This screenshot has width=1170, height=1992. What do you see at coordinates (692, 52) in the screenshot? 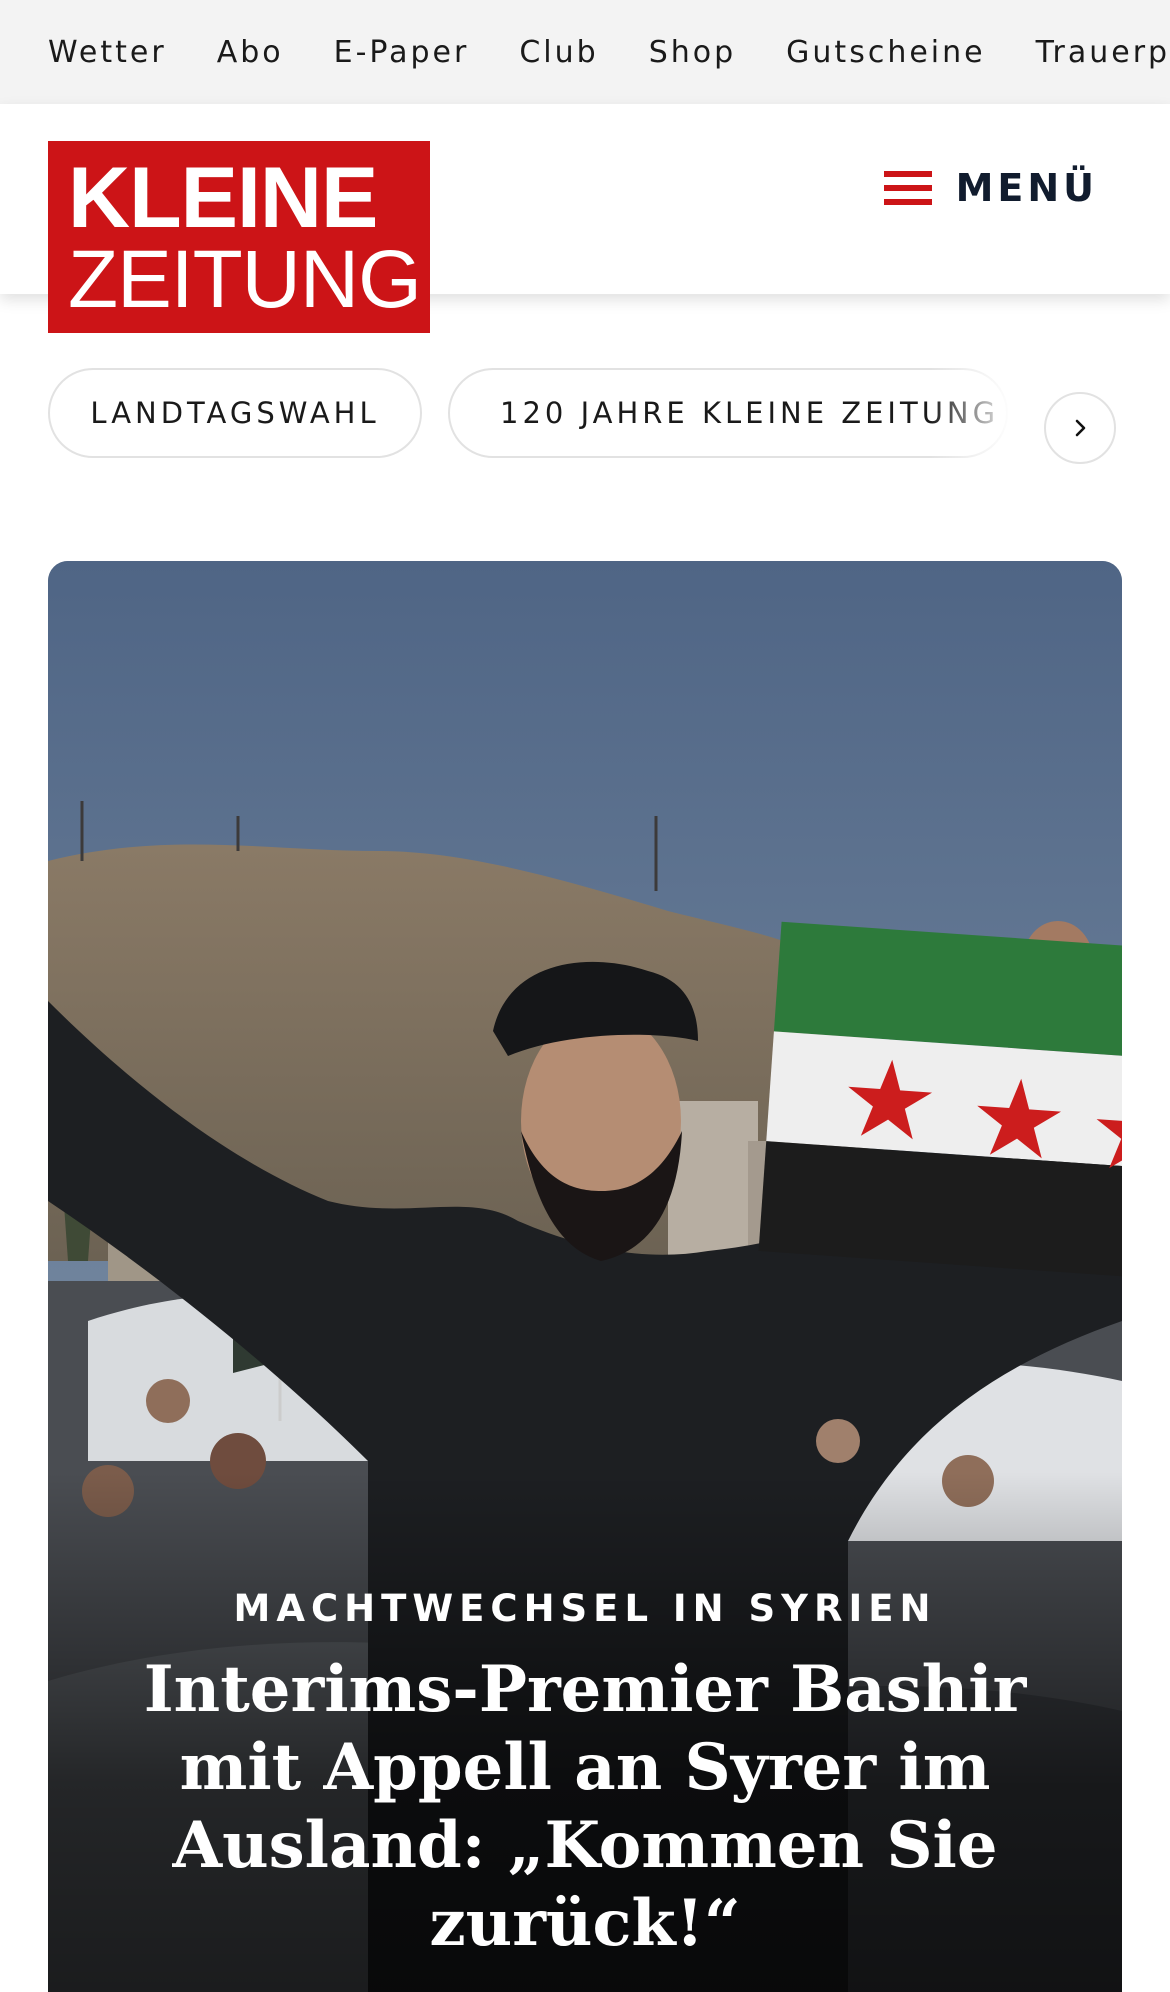
I see `nav-link-shop: Shop` at bounding box center [692, 52].